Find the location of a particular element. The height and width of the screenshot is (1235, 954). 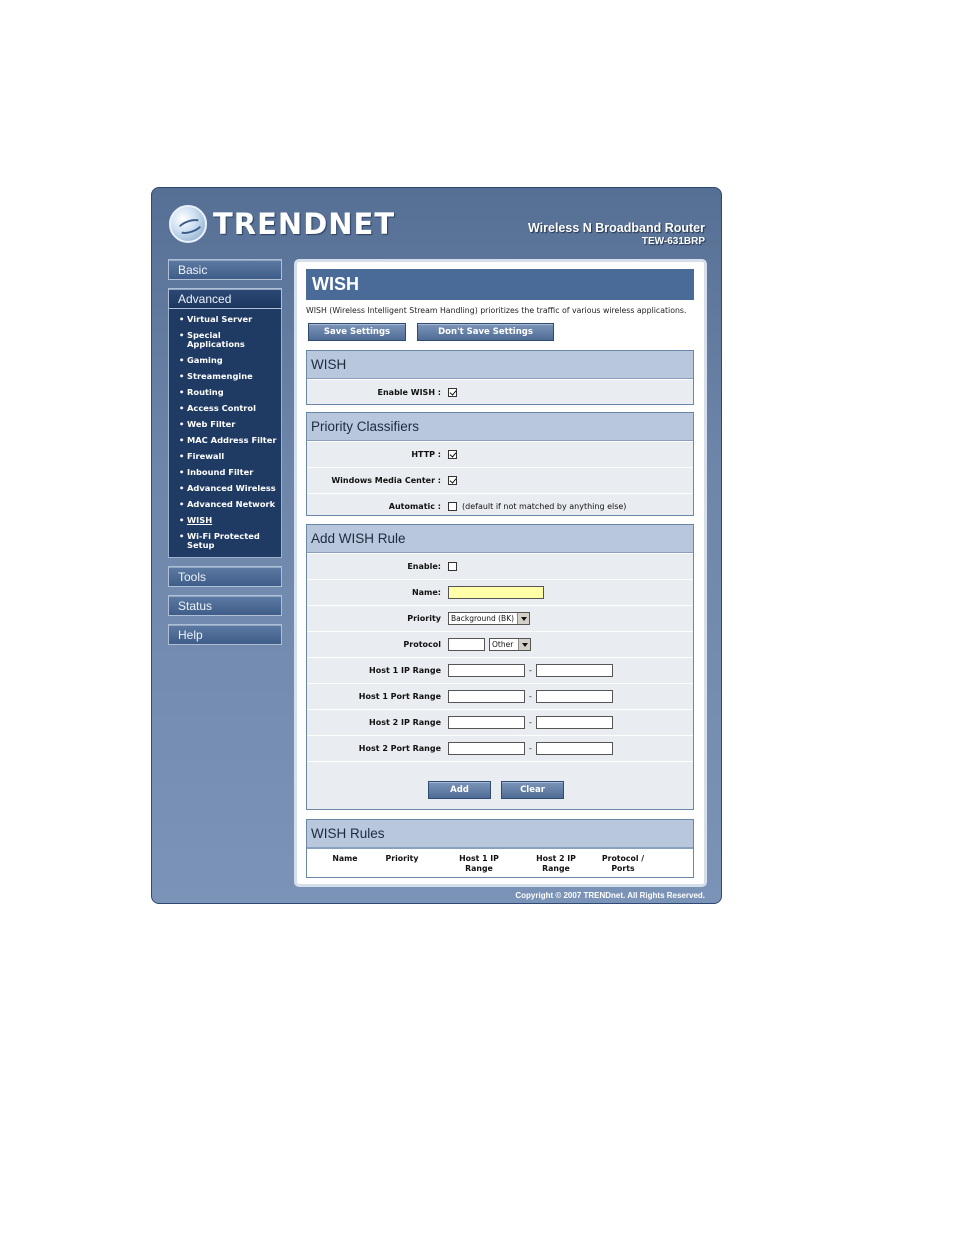

protocol-select: Other is located at coordinates (510, 644).